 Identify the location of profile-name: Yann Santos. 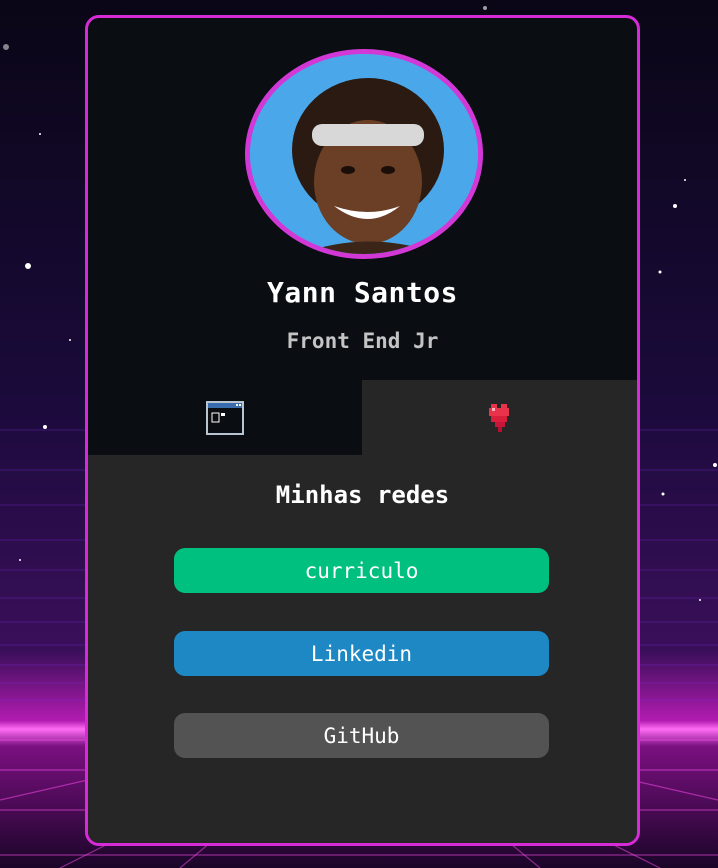
(362, 292).